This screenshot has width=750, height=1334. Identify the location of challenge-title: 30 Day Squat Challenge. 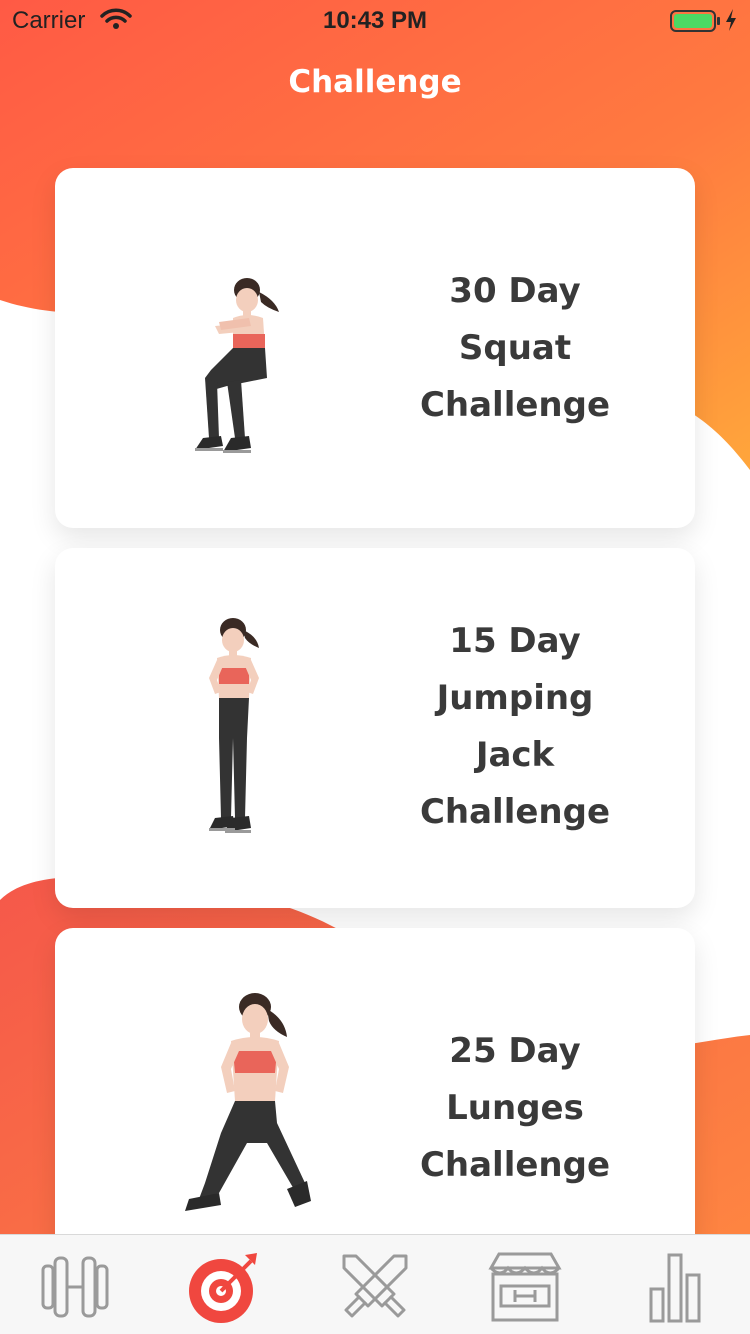
(515, 348).